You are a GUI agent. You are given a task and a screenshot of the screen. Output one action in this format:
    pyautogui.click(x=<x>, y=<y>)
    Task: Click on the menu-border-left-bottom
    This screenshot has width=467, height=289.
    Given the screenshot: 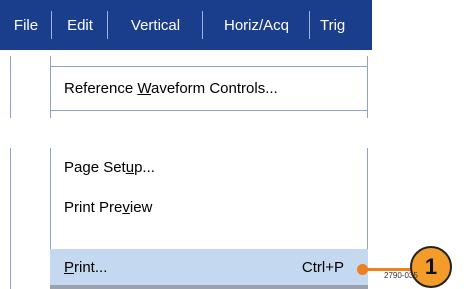 What is the action you would take?
    pyautogui.click(x=10, y=218)
    